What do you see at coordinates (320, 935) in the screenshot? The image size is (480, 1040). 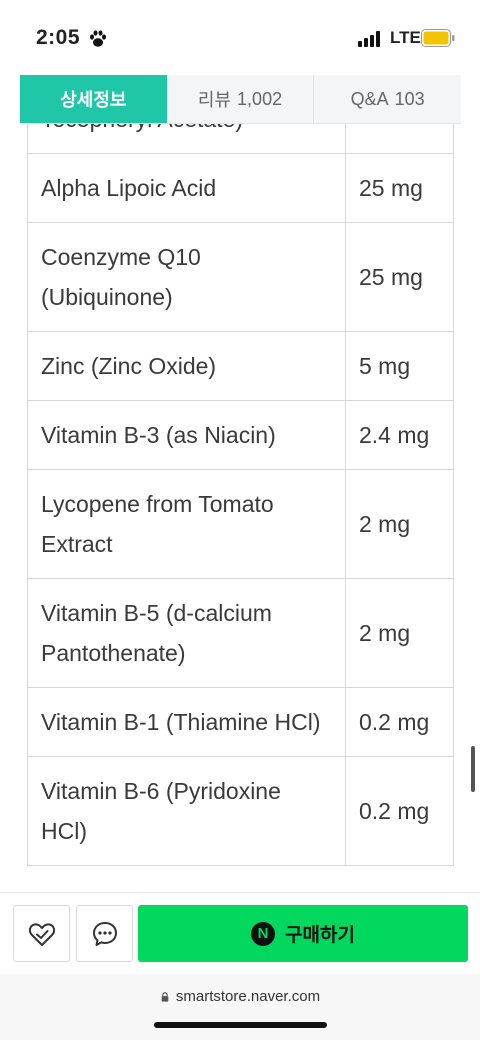 I see `buy-button-label: 구매하기` at bounding box center [320, 935].